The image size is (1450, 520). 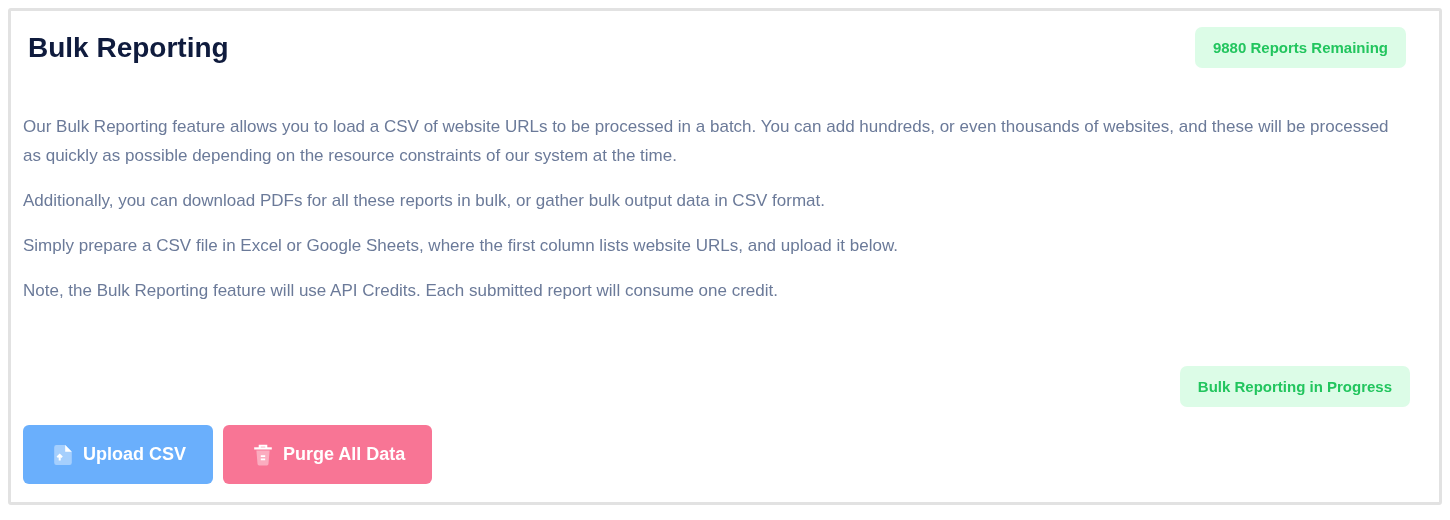 What do you see at coordinates (461, 246) in the screenshot?
I see `description-paragraph: Simply prepare a CSV file in Excel or Google Sheets, where the first column lists website URLs, and upload it below.` at bounding box center [461, 246].